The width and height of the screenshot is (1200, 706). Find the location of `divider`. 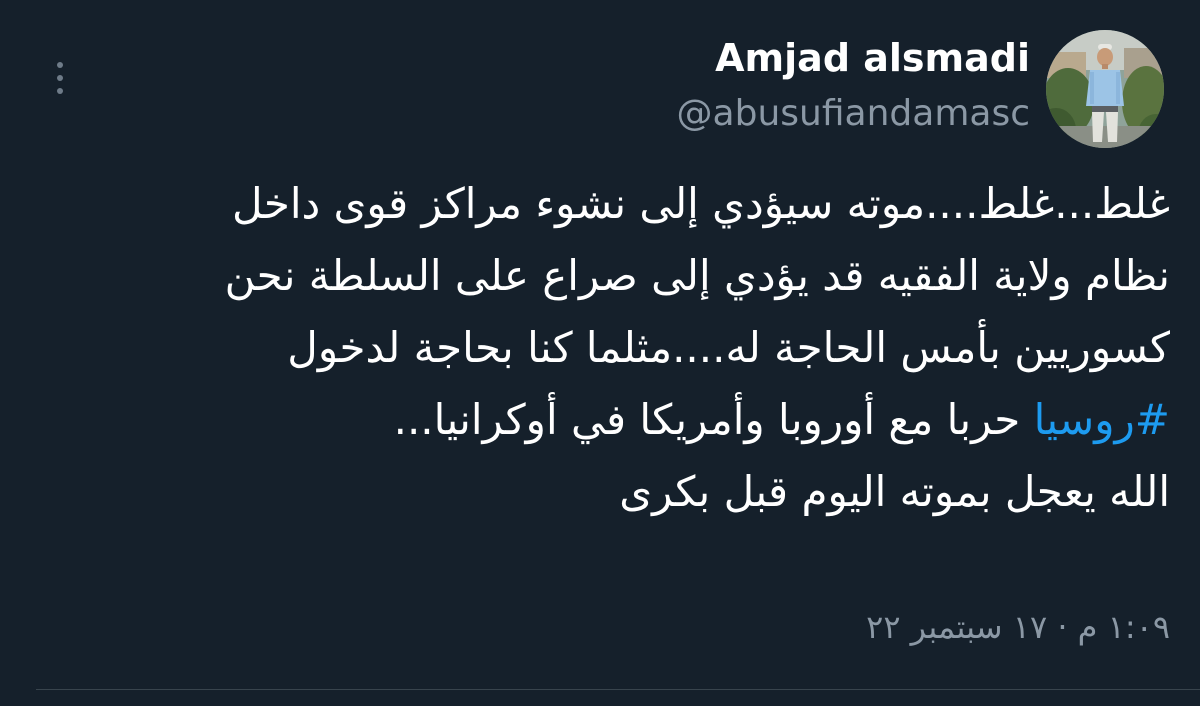

divider is located at coordinates (618, 689).